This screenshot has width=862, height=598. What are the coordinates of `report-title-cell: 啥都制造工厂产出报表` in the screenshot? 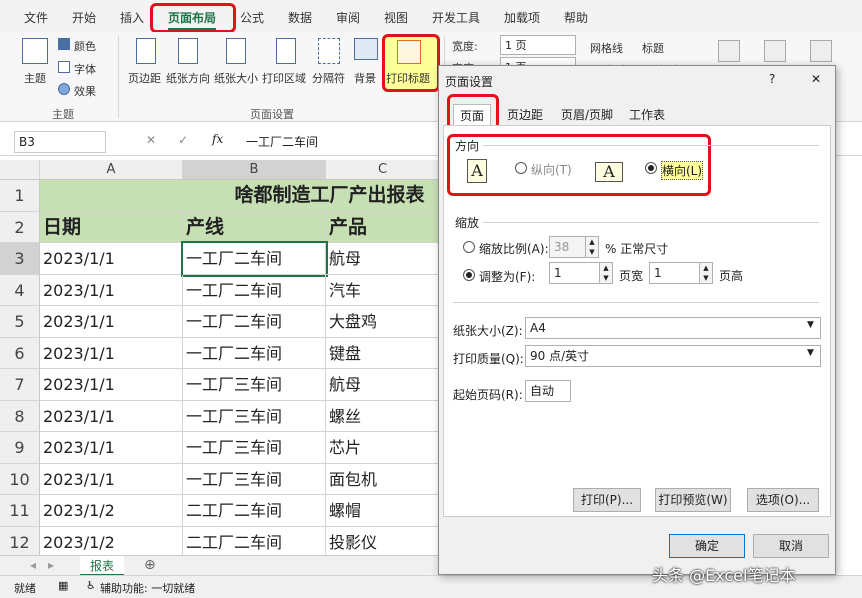 It's located at (240, 196).